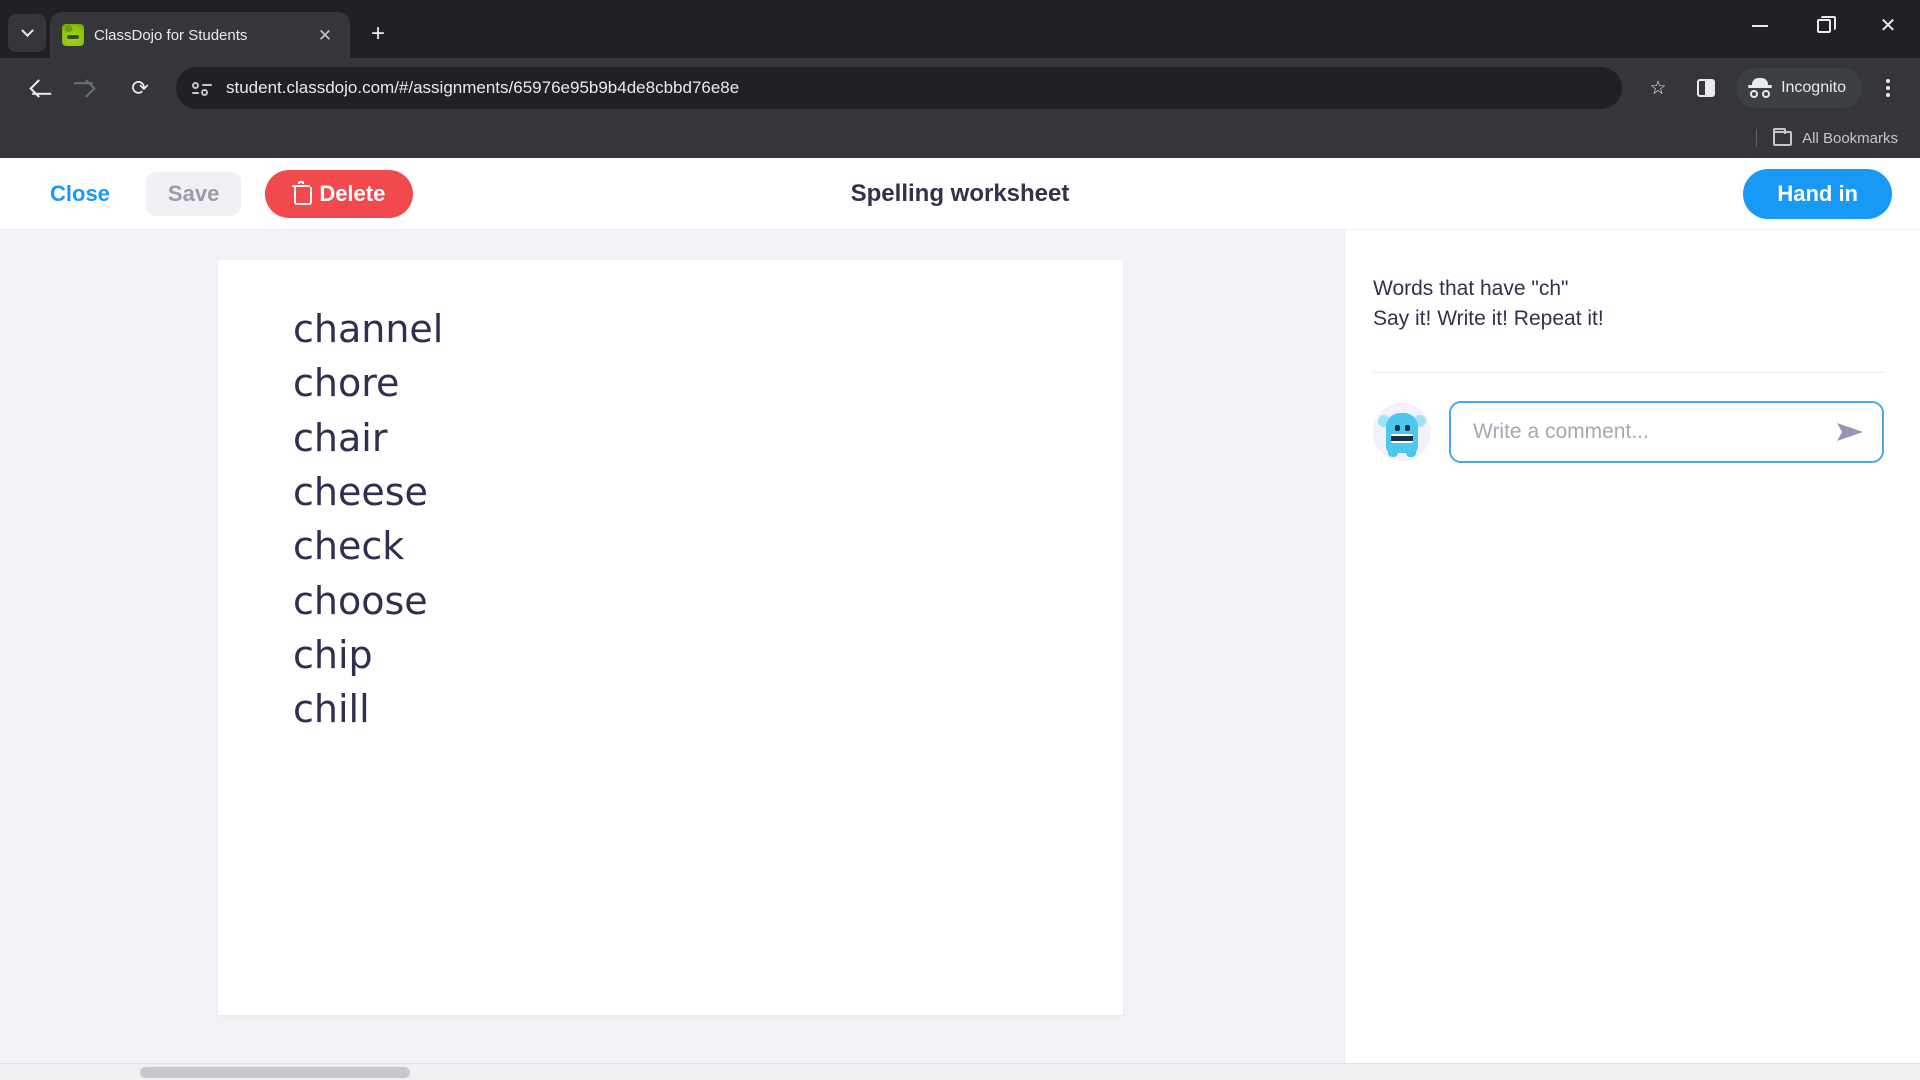 The height and width of the screenshot is (1080, 1920). What do you see at coordinates (368, 329) in the screenshot?
I see `word-item: channel` at bounding box center [368, 329].